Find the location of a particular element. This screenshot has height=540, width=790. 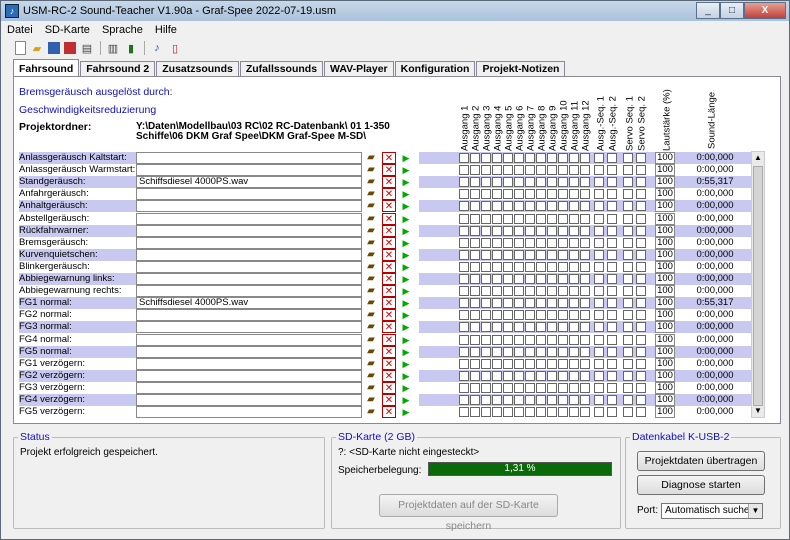

pdf-icon: ▯ is located at coordinates (175, 48).